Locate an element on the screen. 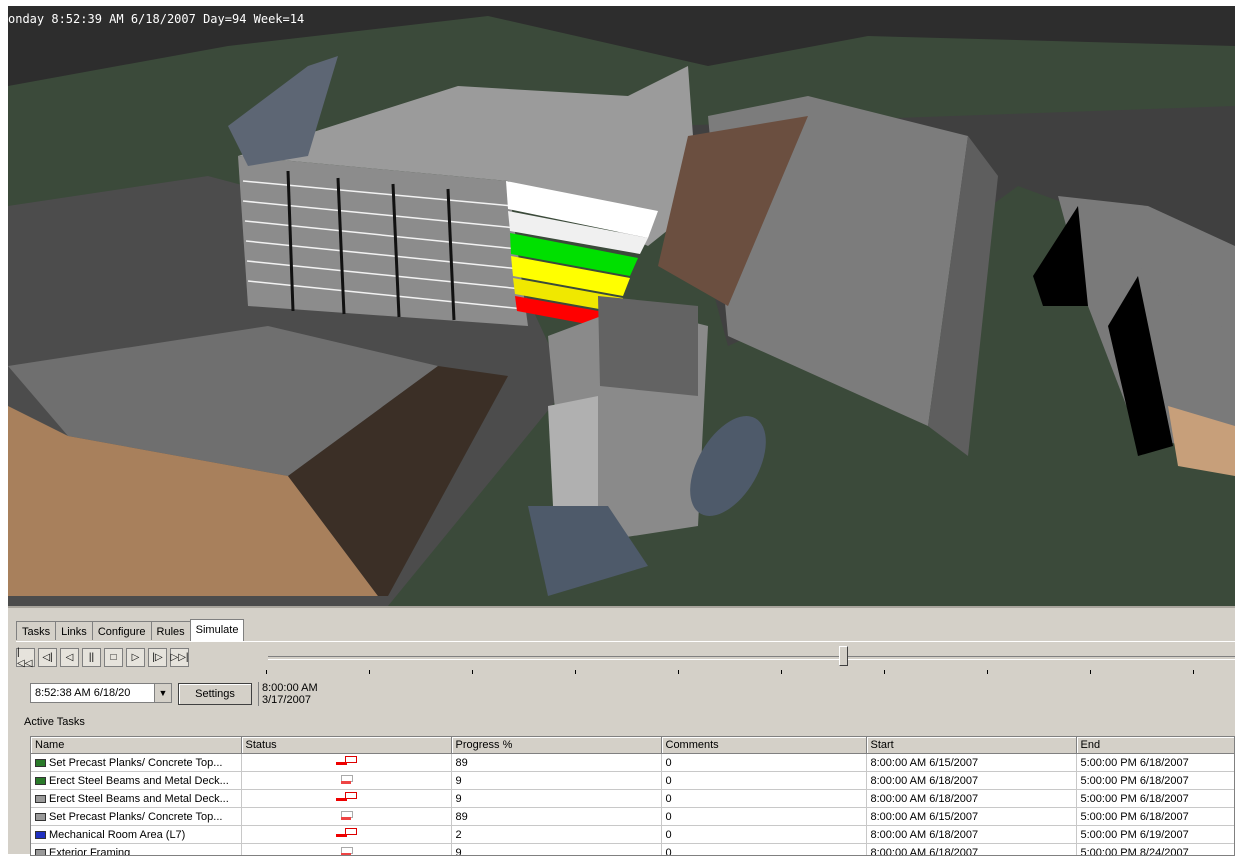 Image resolution: width=1235 pixels, height=856 pixels. play-button: ▷ is located at coordinates (135, 657).